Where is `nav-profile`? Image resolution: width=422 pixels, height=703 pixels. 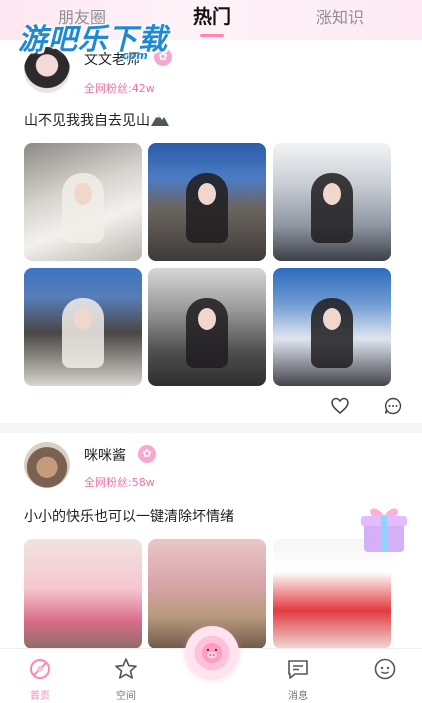
nav-profile is located at coordinates (385, 676).